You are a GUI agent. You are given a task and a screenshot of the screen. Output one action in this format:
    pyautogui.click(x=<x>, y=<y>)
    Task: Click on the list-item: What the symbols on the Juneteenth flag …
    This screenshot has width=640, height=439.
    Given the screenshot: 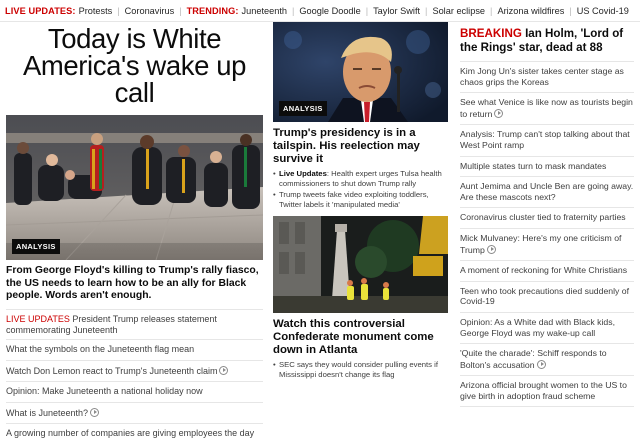 What is the action you would take?
    pyautogui.click(x=134, y=349)
    